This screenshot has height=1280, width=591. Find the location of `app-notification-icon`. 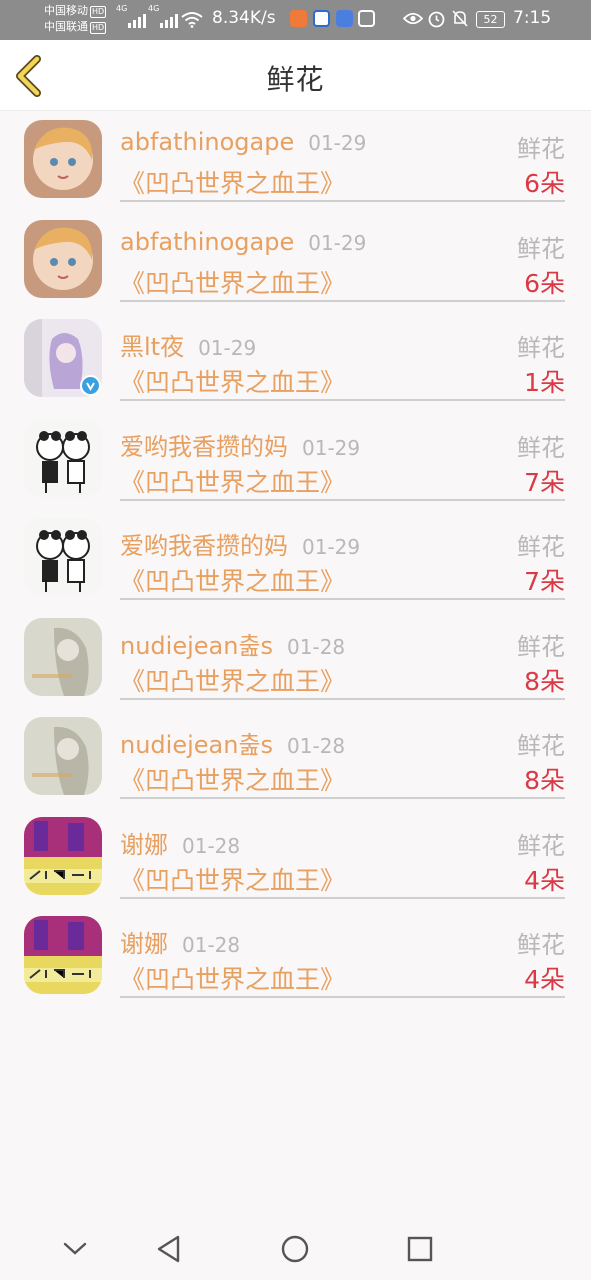

app-notification-icon is located at coordinates (321, 18).